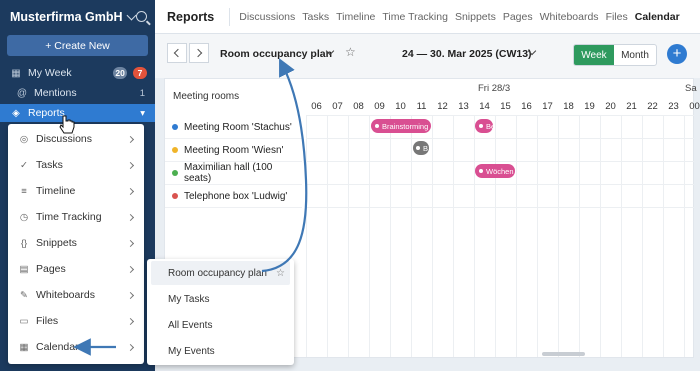 This screenshot has width=700, height=371. What do you see at coordinates (220, 273) in the screenshot?
I see `submenu-item-room-occupancy-plan: Room occupancy plan ☆` at bounding box center [220, 273].